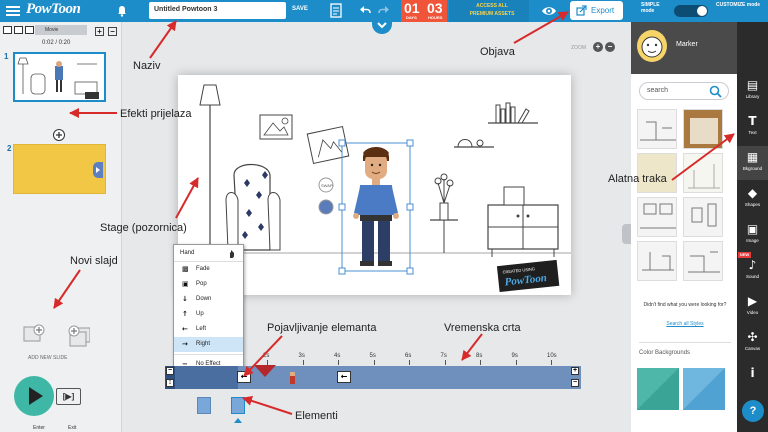  I want to click on annotation-objava: Objava, so click(497, 52).